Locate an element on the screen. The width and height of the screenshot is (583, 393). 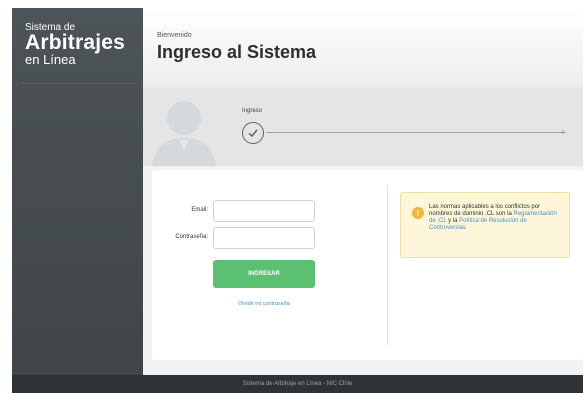
step-connector-line is located at coordinates (416, 132).